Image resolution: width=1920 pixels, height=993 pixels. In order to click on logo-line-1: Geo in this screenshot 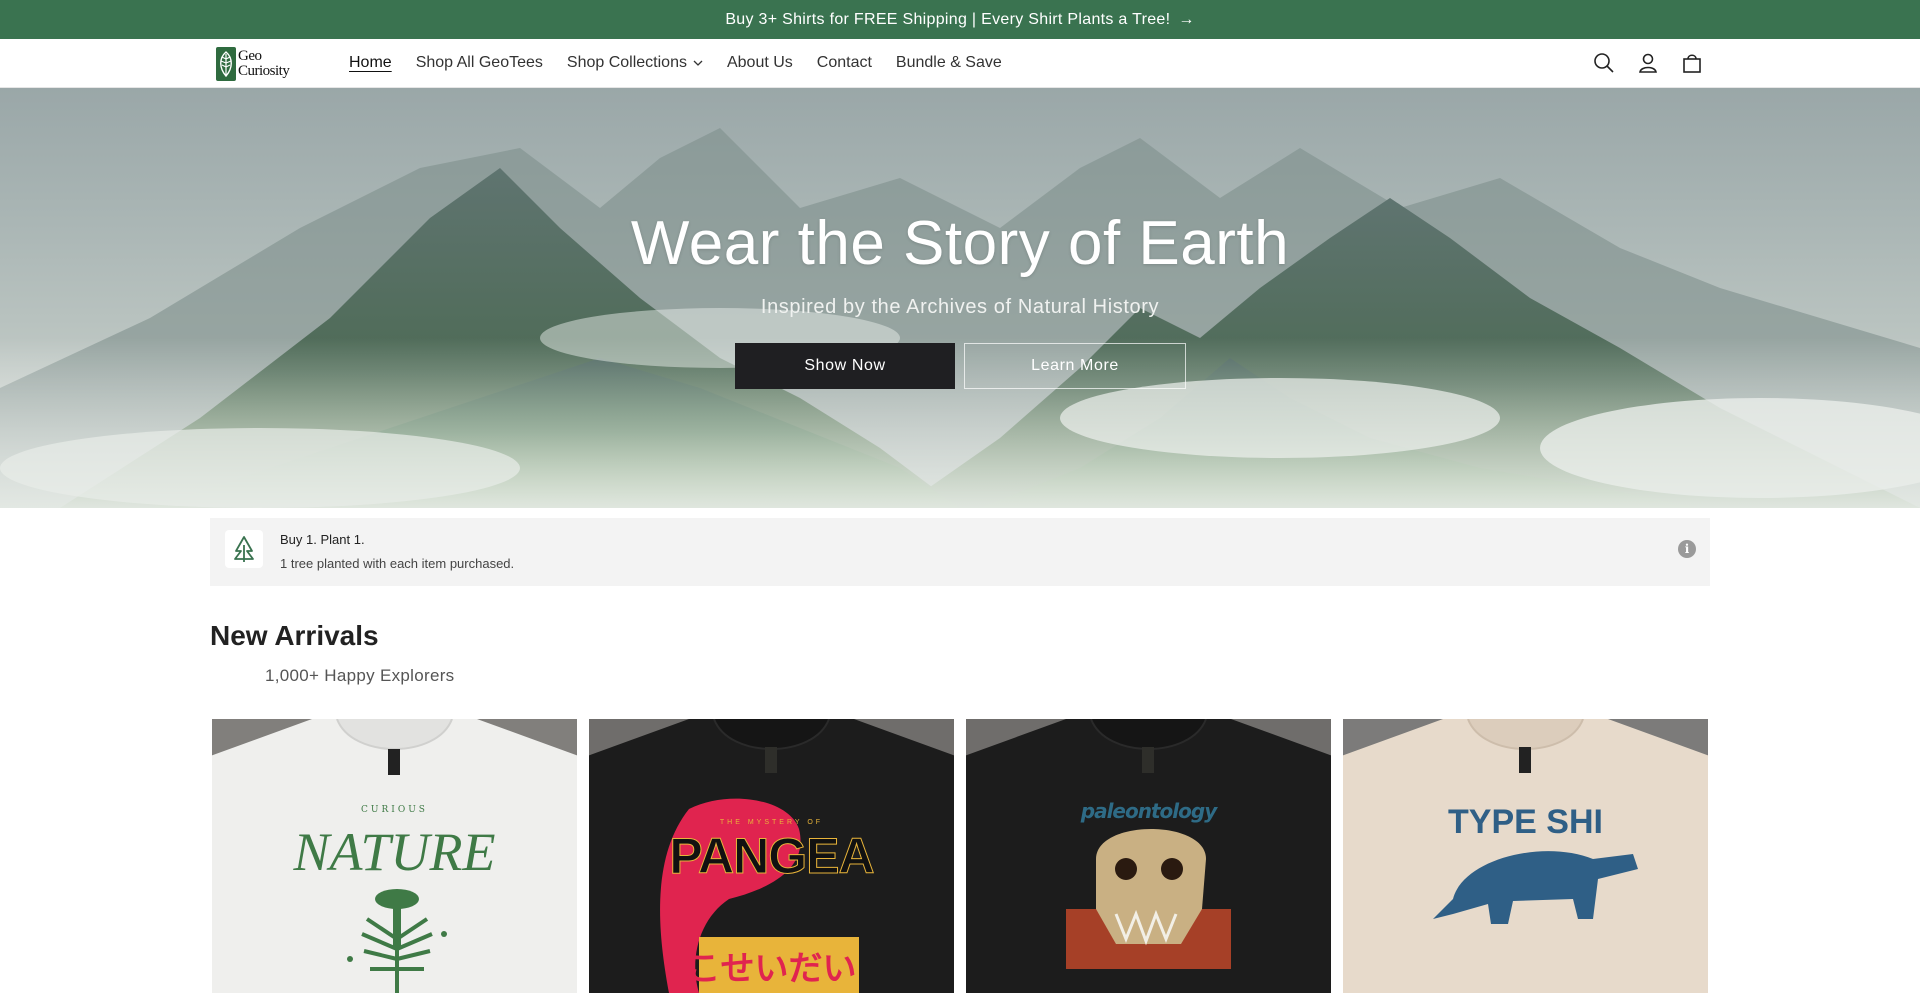, I will do `click(250, 56)`.